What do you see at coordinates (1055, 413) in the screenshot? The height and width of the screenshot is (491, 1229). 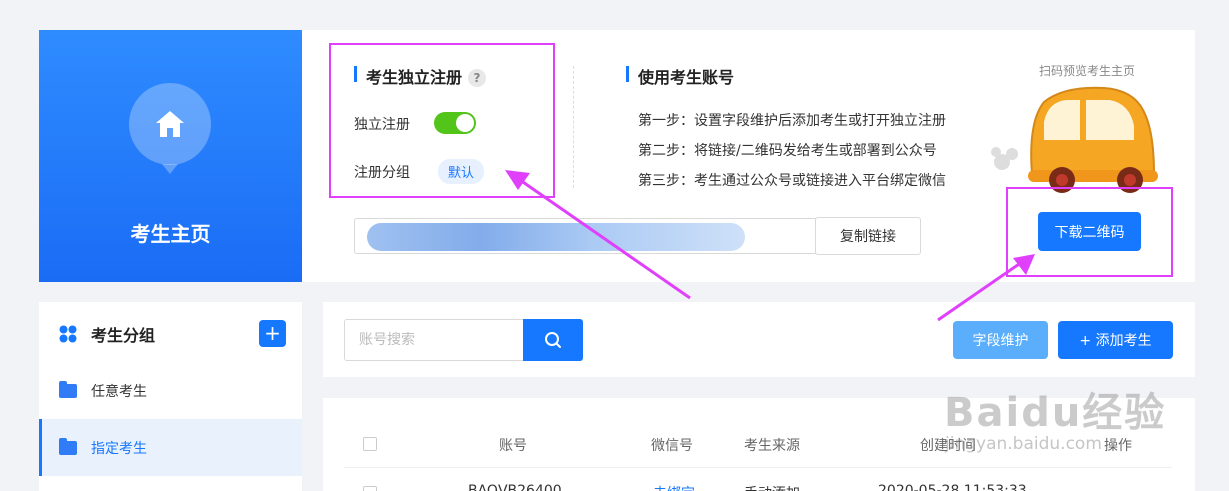 I see `baidu-watermark: Baidu经验` at bounding box center [1055, 413].